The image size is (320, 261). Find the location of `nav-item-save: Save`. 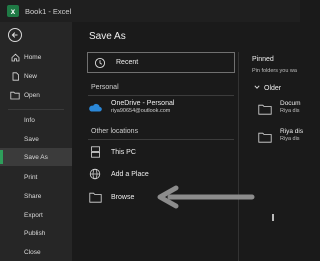

nav-item-save: Save is located at coordinates (36, 139).